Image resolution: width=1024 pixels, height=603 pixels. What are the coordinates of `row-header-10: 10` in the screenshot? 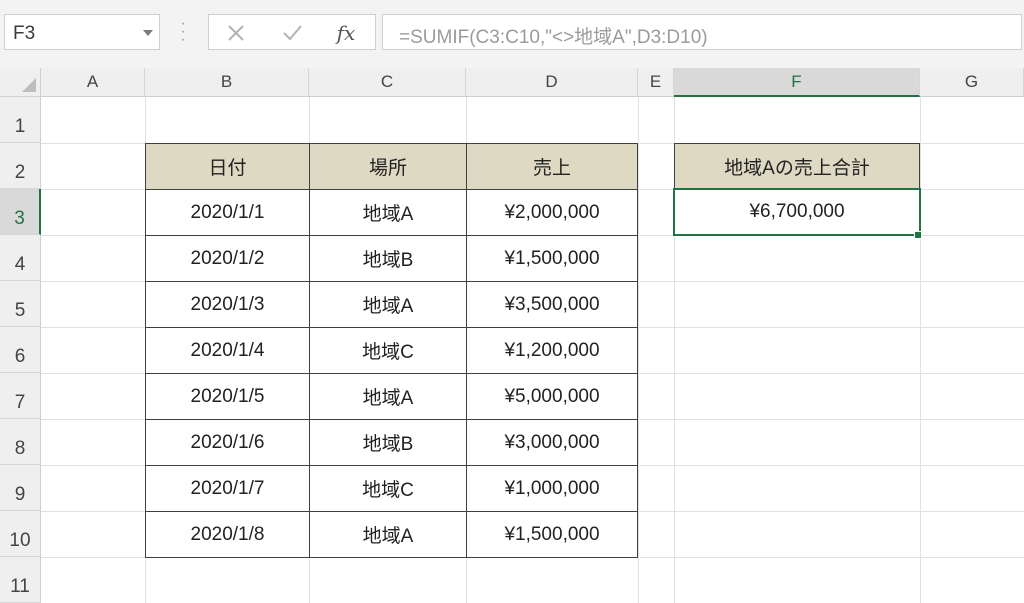 It's located at (20, 534).